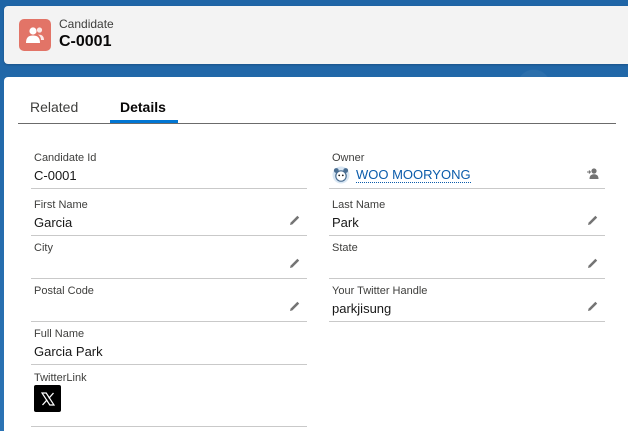 The height and width of the screenshot is (431, 628). I want to click on field-candidate-id: Candidate Id C-0001, so click(169, 167).